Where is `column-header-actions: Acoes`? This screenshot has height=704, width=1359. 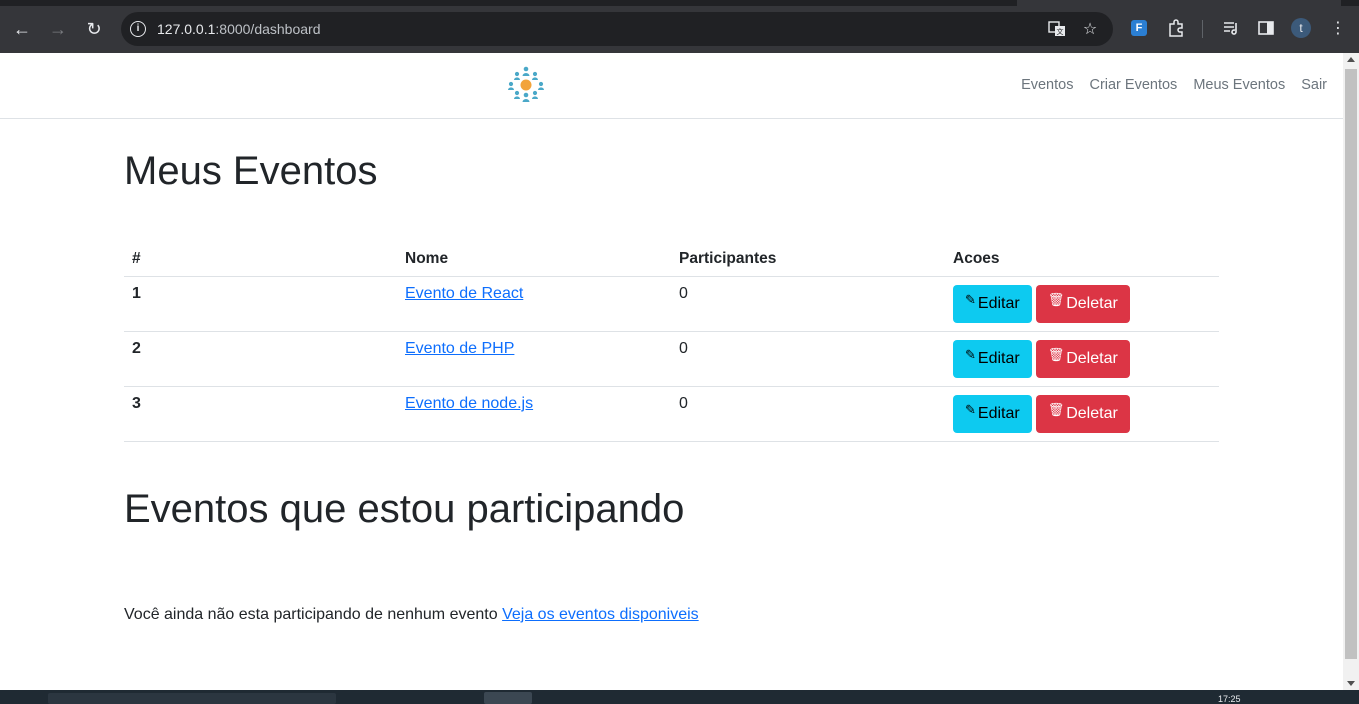
column-header-actions: Acoes is located at coordinates (1082, 255).